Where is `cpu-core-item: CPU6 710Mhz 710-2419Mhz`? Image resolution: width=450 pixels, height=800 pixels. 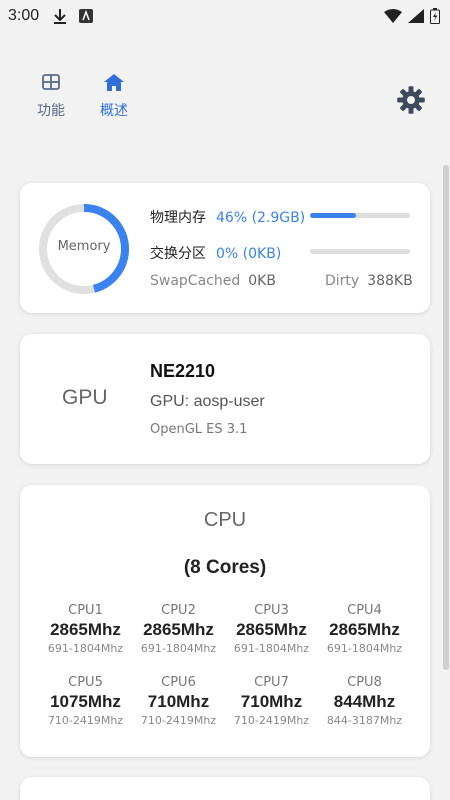
cpu-core-item: CPU6 710Mhz 710-2419Mhz is located at coordinates (178, 701).